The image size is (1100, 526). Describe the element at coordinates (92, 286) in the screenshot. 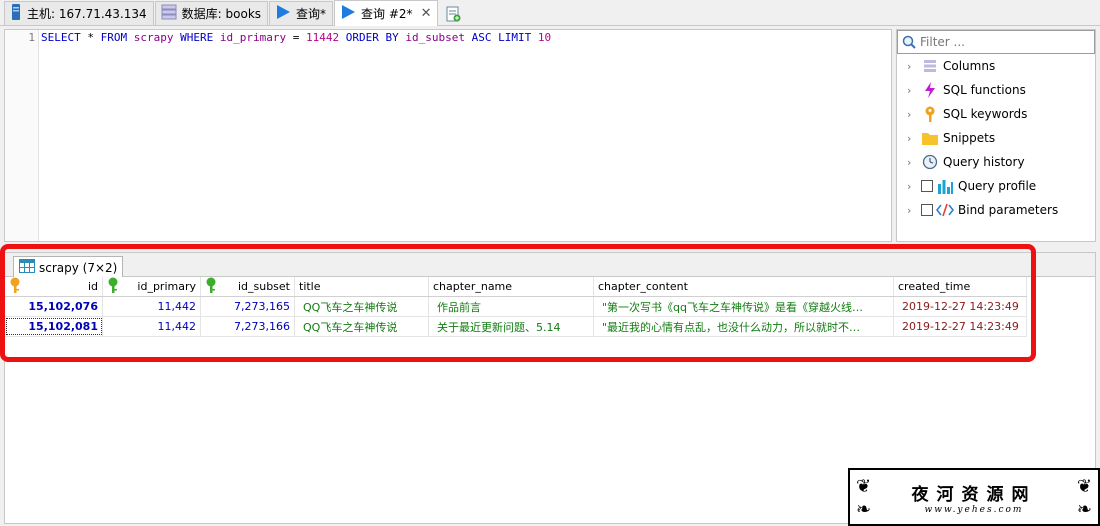

I see `column-header-label: id` at that location.